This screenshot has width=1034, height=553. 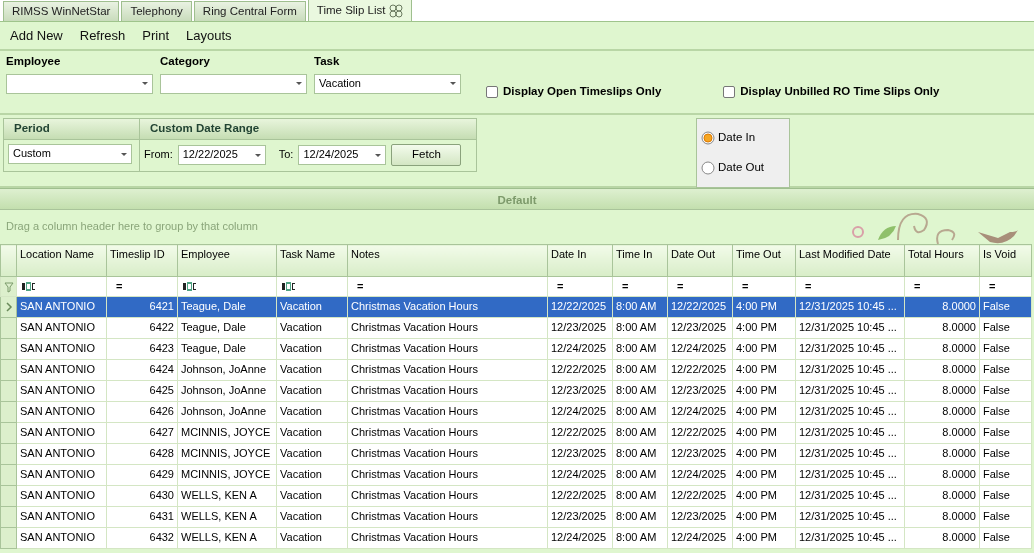 What do you see at coordinates (142, 454) in the screenshot?
I see `table-cell: 6428` at bounding box center [142, 454].